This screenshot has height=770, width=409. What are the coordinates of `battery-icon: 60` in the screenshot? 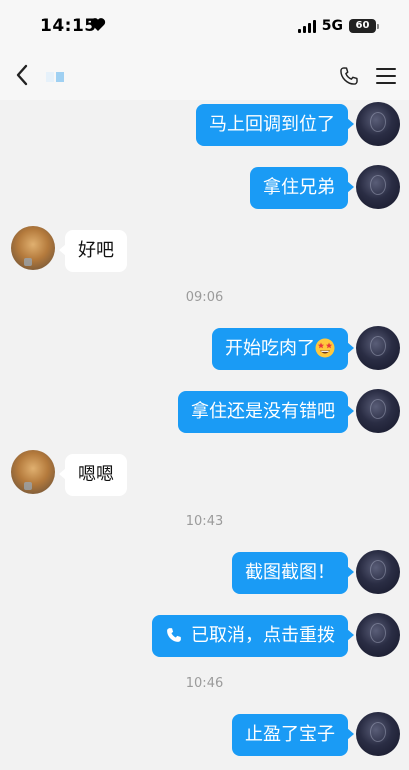 It's located at (364, 26).